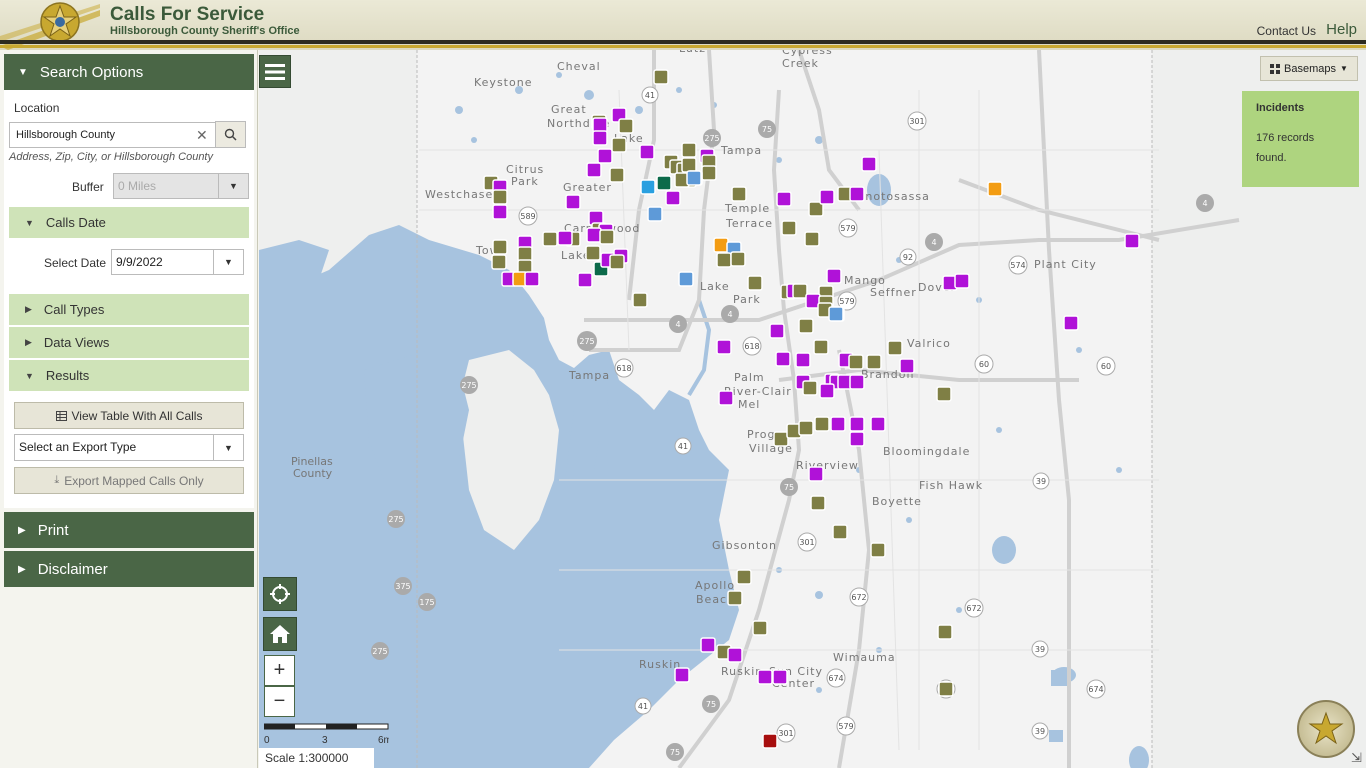 The width and height of the screenshot is (1366, 768). Describe the element at coordinates (129, 309) in the screenshot. I see `call-types-header: ▶ Call Types` at that location.